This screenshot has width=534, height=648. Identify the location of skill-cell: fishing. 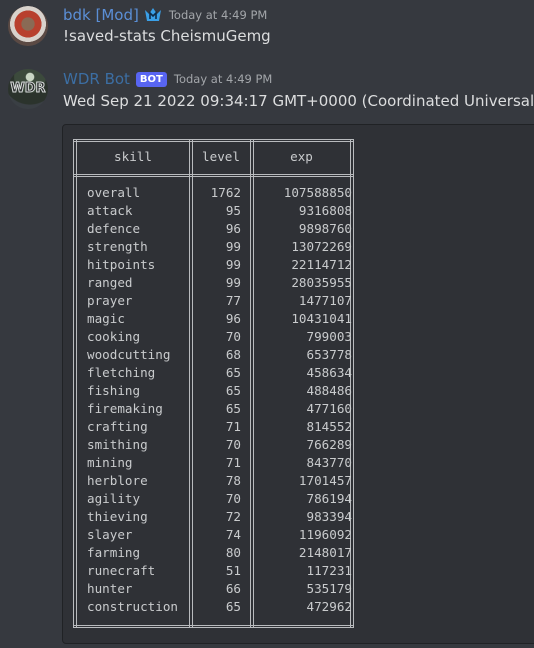
(114, 390).